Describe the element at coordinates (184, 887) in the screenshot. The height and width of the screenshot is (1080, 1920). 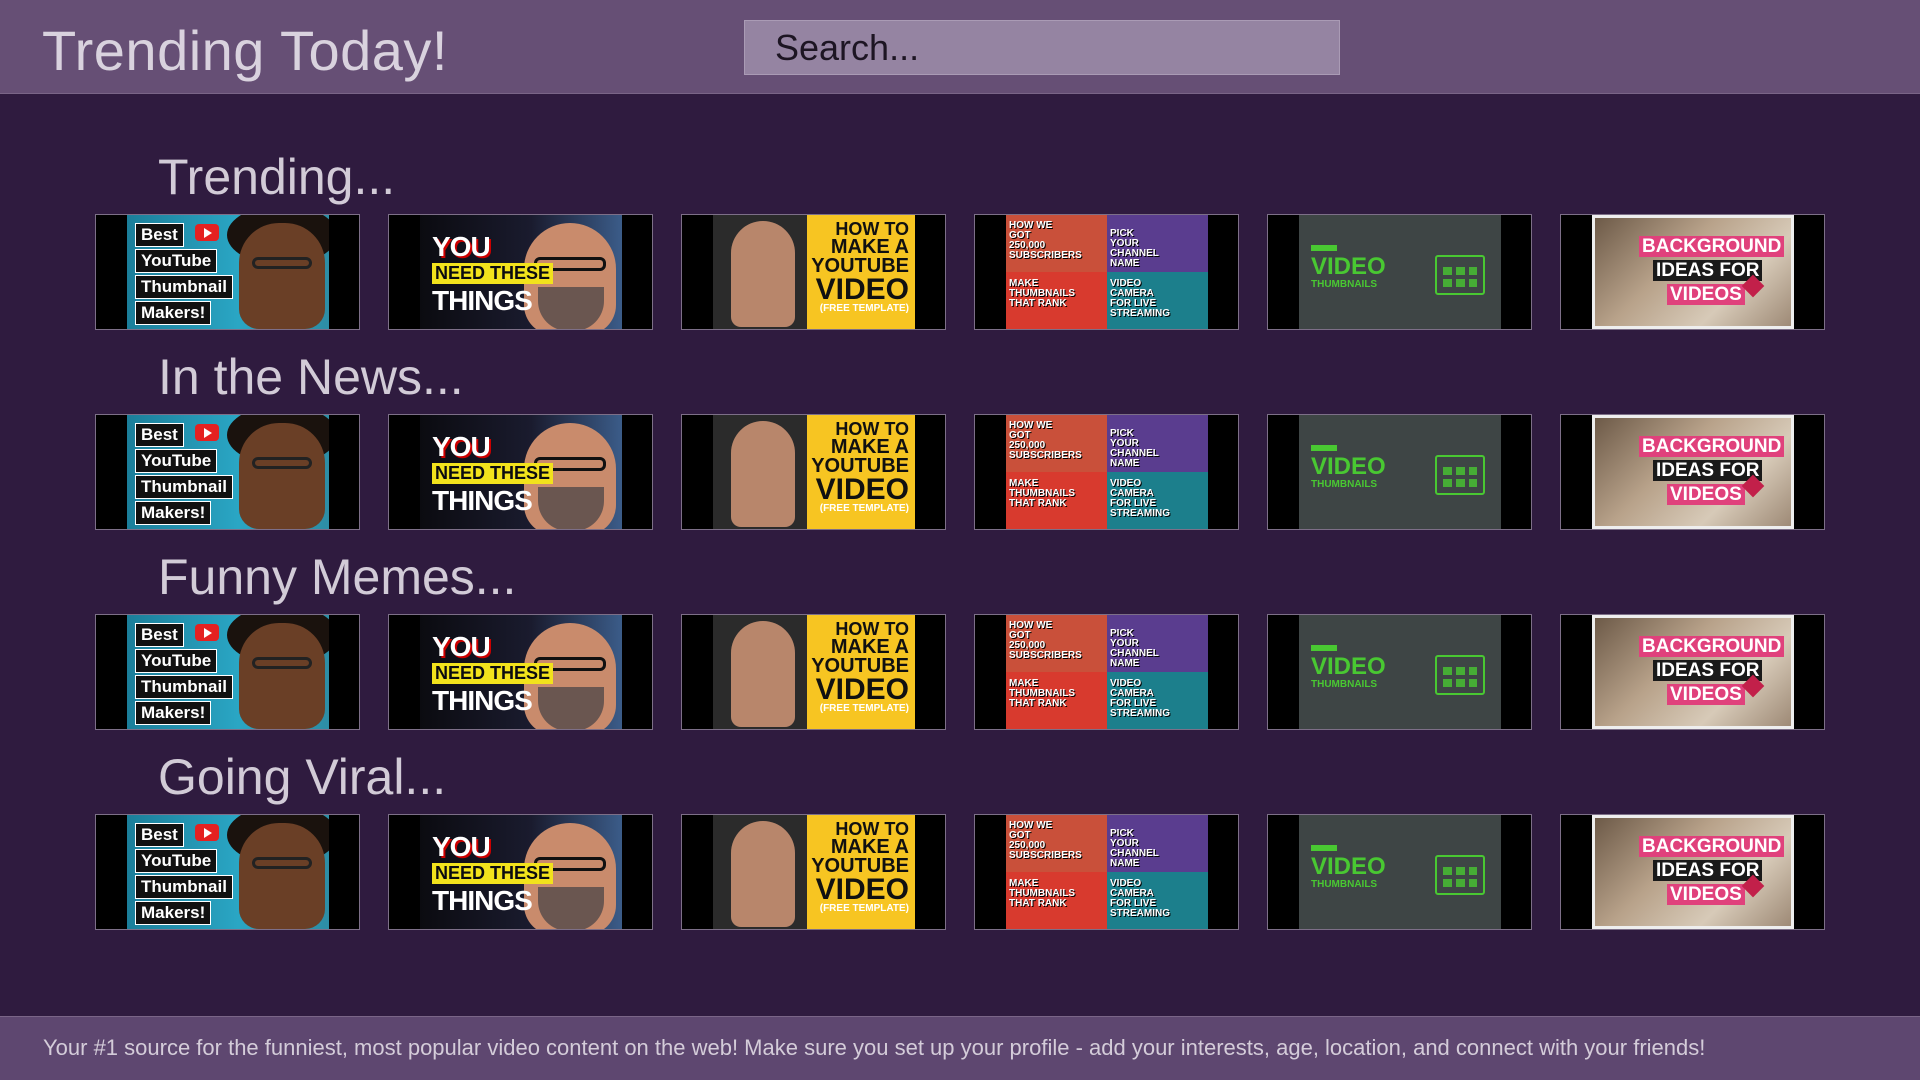
I see `thumb-line: Thumbnail` at that location.